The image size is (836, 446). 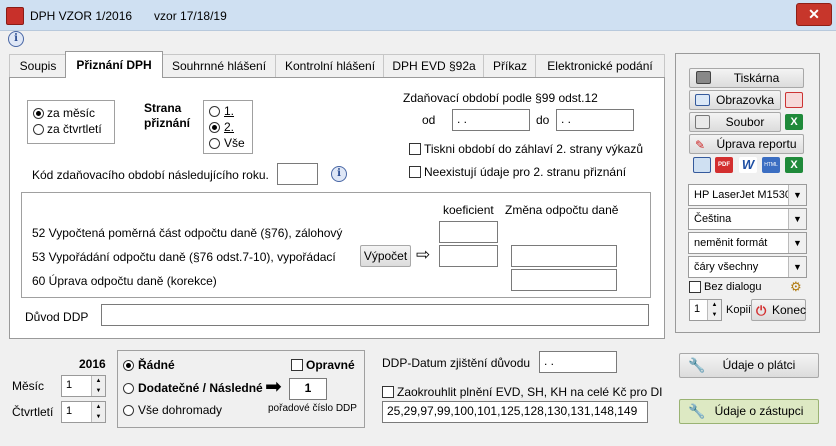 I want to click on language-select: Čeština ▼, so click(x=747, y=219).